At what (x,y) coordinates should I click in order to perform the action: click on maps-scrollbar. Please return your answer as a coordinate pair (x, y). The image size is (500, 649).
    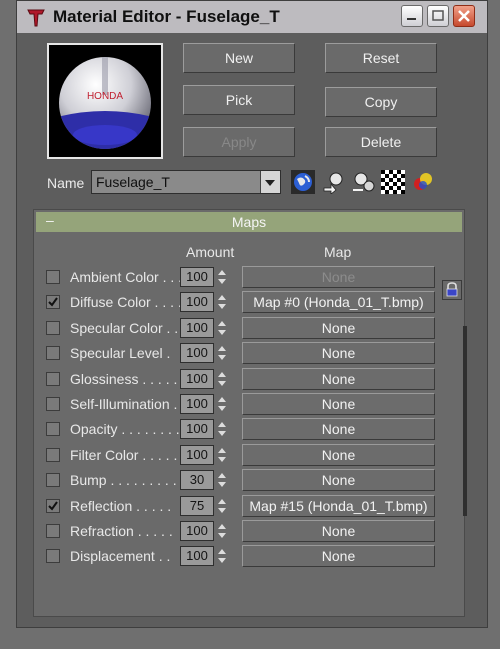
    Looking at the image, I should click on (465, 421).